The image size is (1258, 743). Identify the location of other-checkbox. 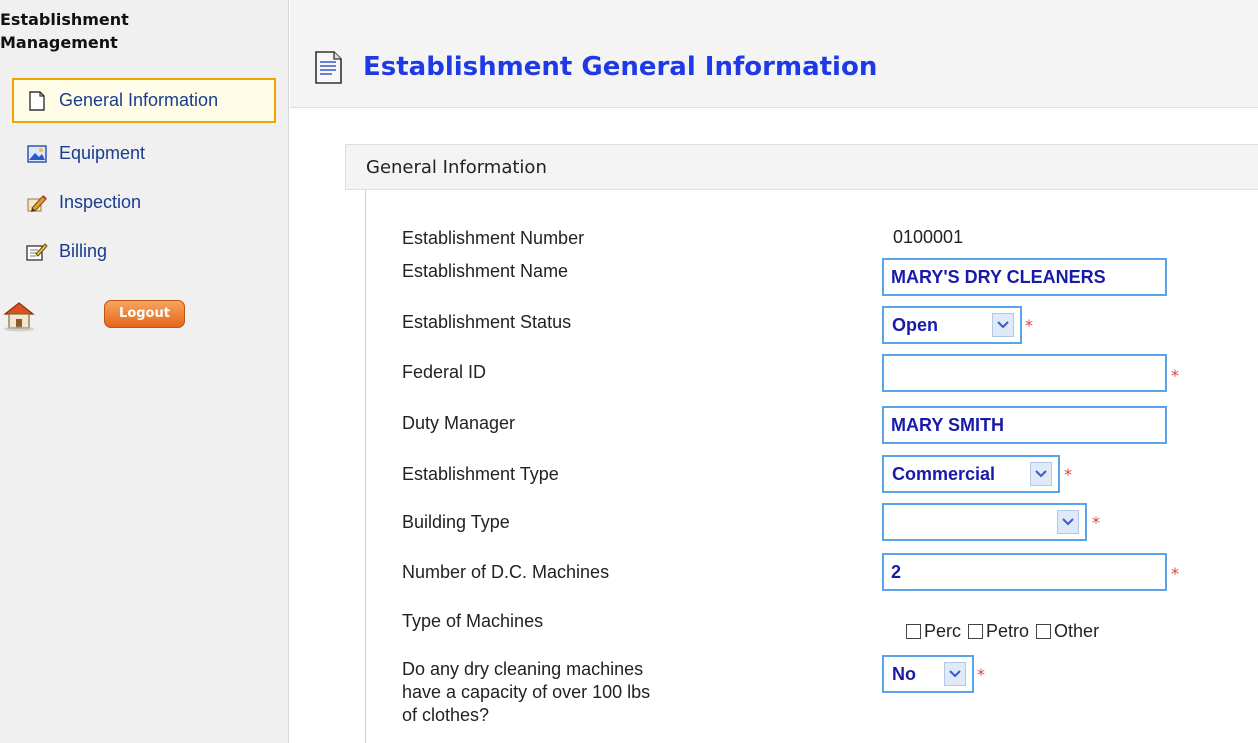
(1044, 631).